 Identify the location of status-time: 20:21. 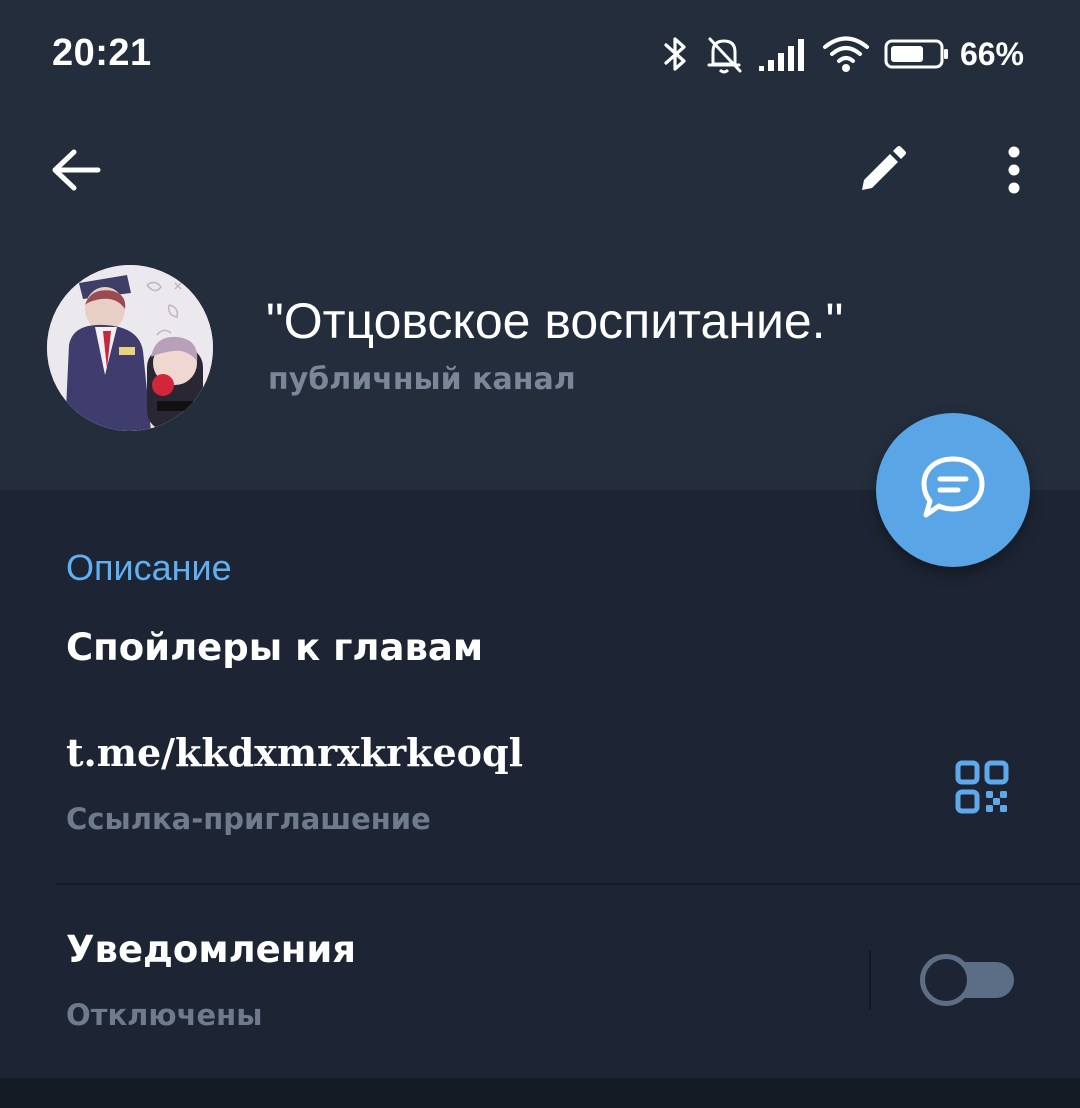
(102, 53).